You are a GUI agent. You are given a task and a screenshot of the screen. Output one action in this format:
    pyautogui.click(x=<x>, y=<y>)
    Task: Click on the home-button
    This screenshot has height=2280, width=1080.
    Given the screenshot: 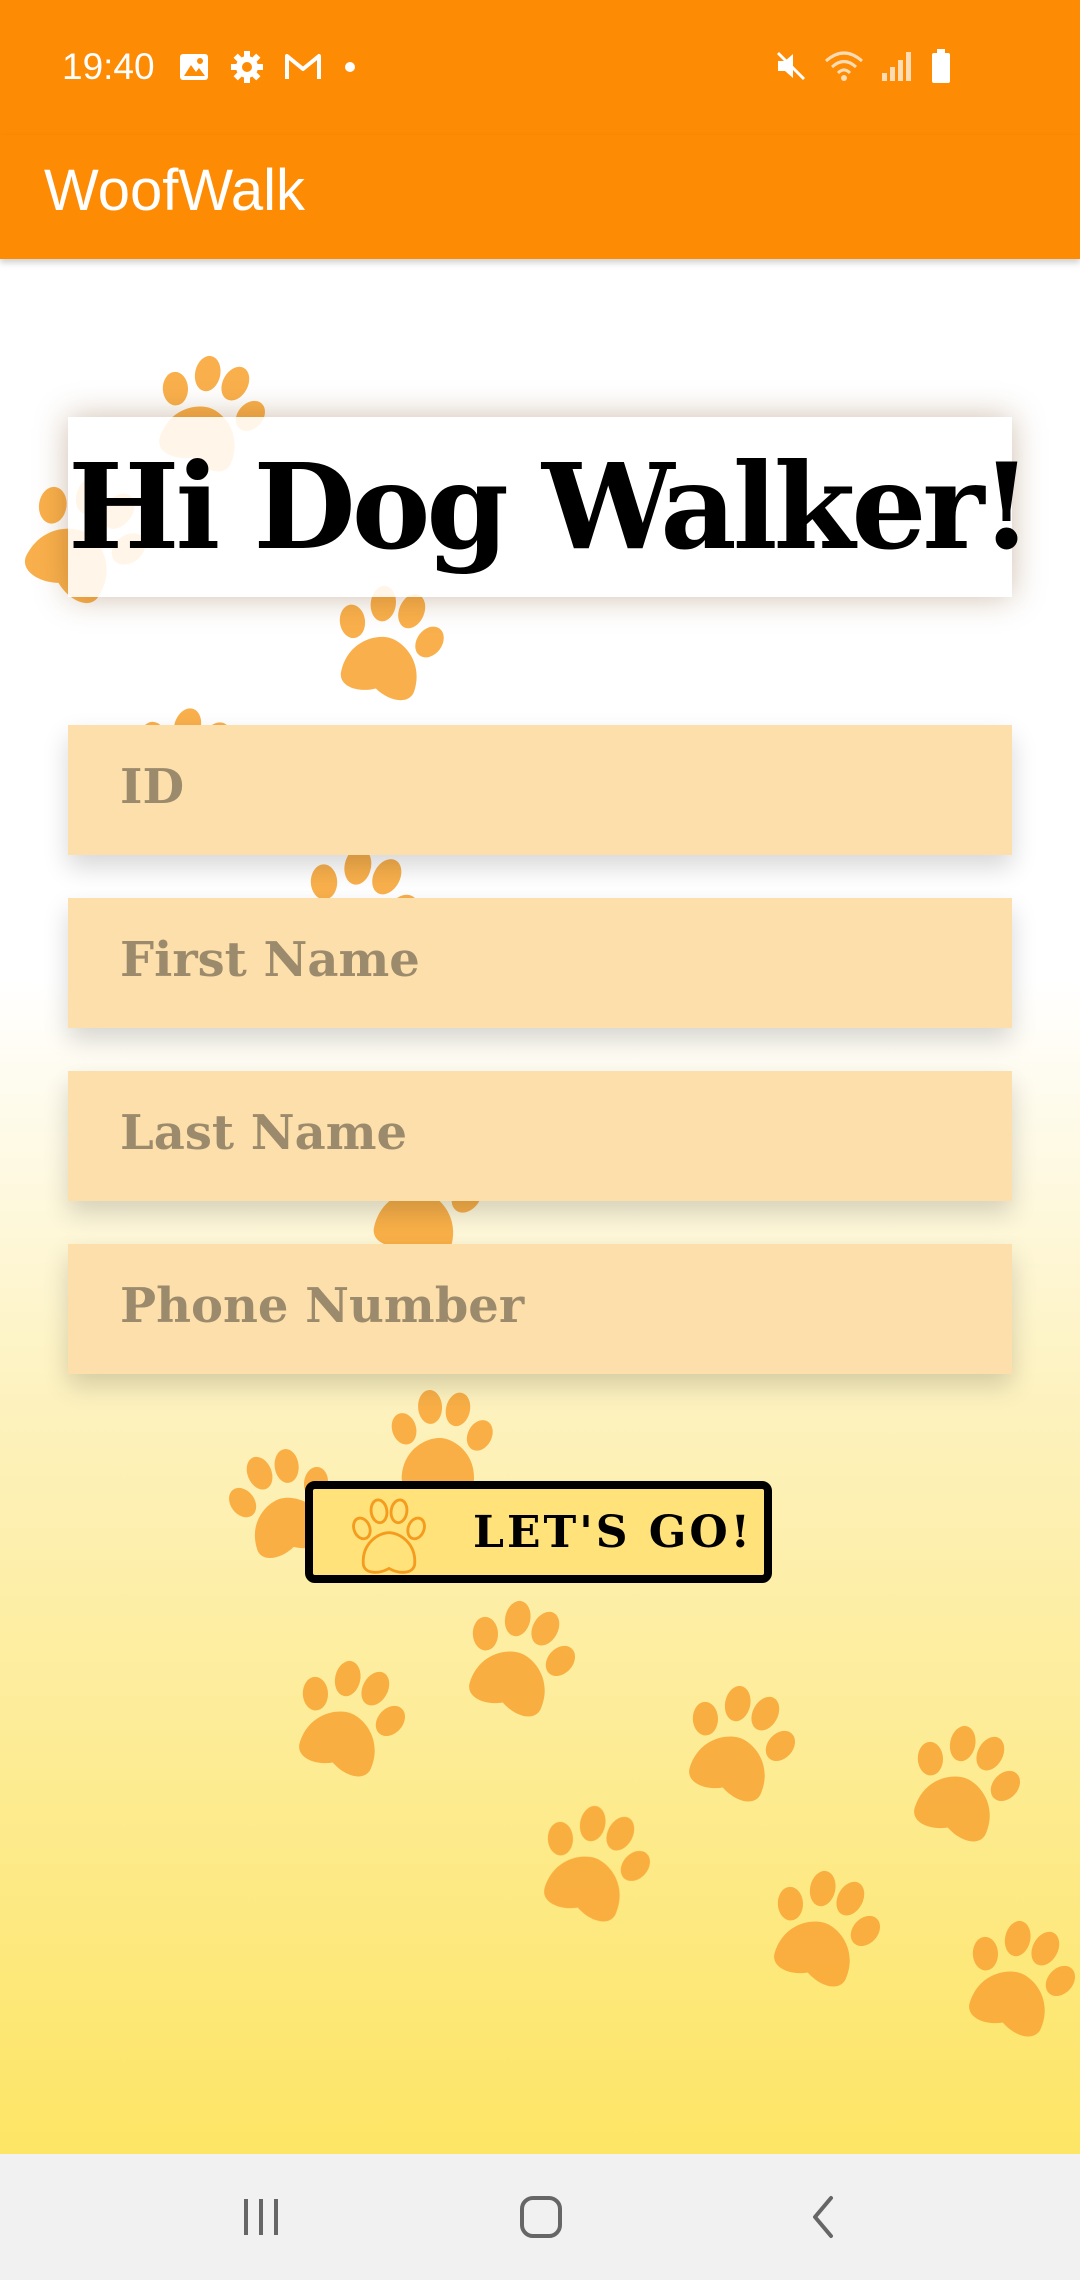 What is the action you would take?
    pyautogui.click(x=541, y=2217)
    